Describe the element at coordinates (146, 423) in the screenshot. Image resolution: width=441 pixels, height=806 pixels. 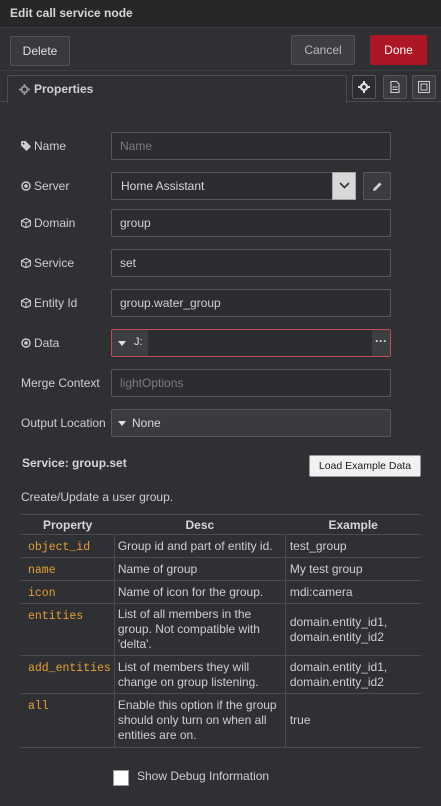
I see `output-location-value: None` at that location.